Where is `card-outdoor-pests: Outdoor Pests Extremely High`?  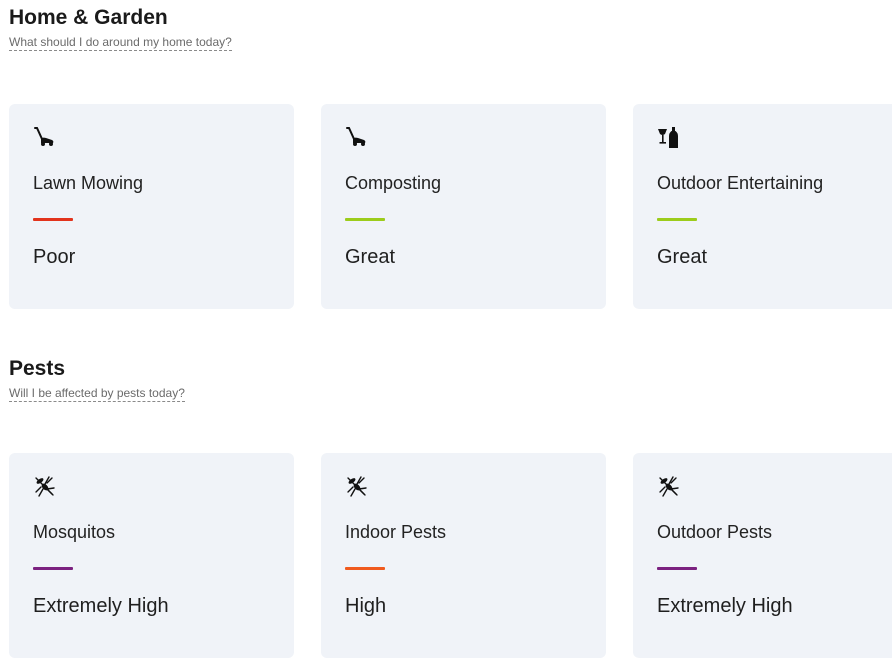
card-outdoor-pests: Outdoor Pests Extremely High is located at coordinates (762, 555).